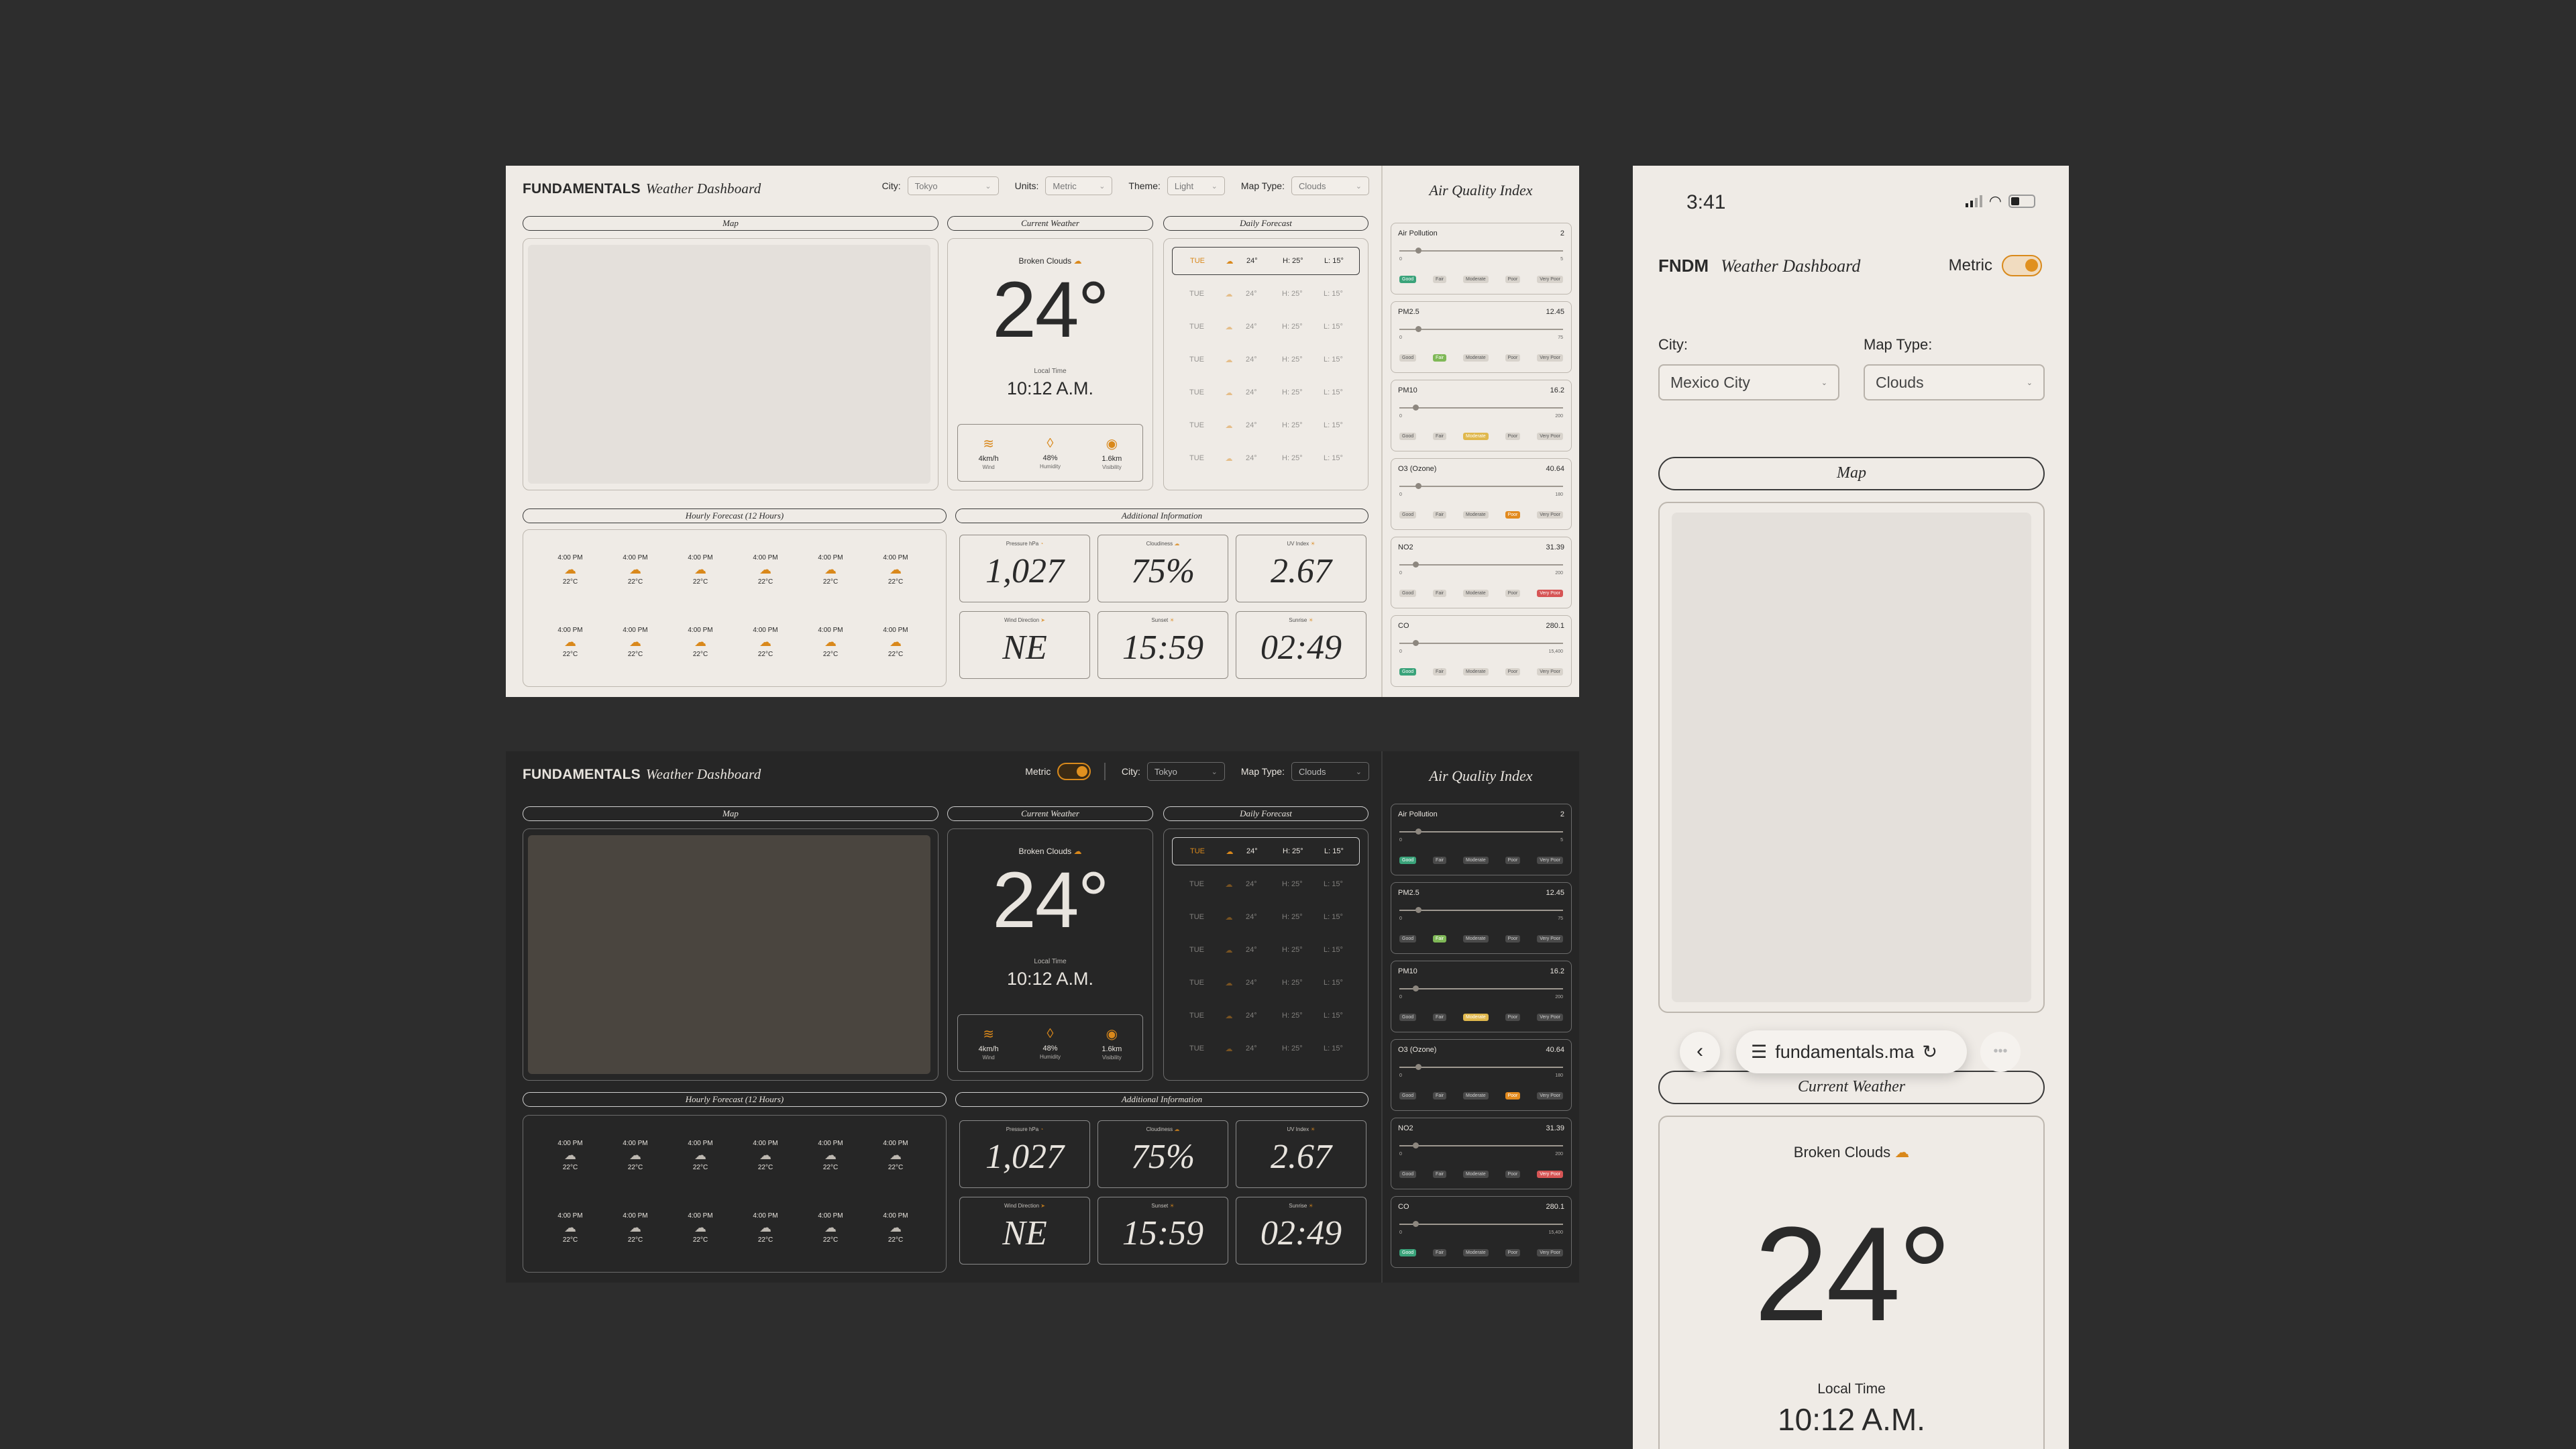 This screenshot has height=1449, width=2576. I want to click on hourly-forecast-title: Hourly Forecast (12 Hours), so click(735, 1099).